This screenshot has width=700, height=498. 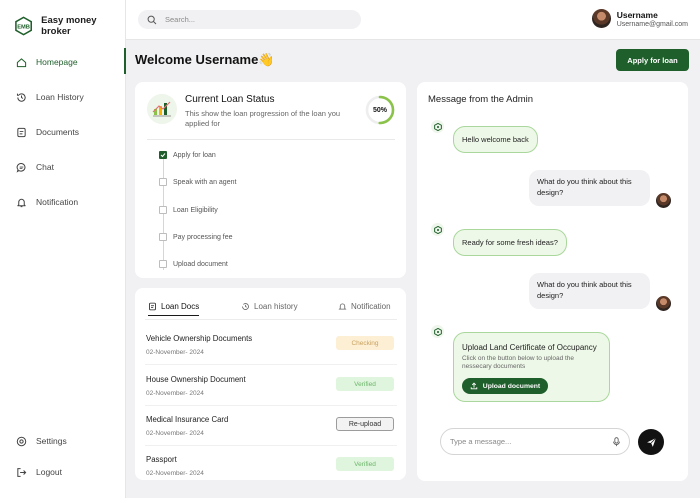 I want to click on active-page-indicator, so click(x=125, y=61).